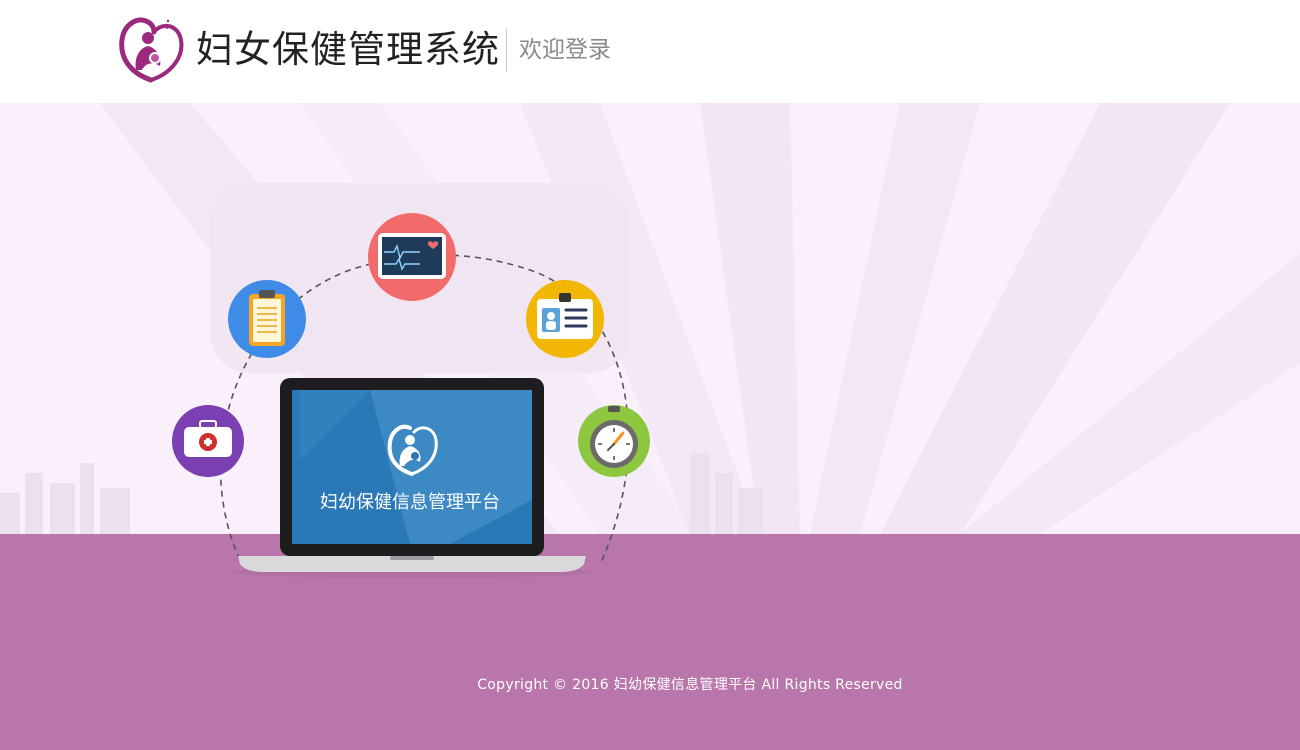 The width and height of the screenshot is (1300, 750). What do you see at coordinates (412, 257) in the screenshot?
I see `heart-monitor-icon` at bounding box center [412, 257].